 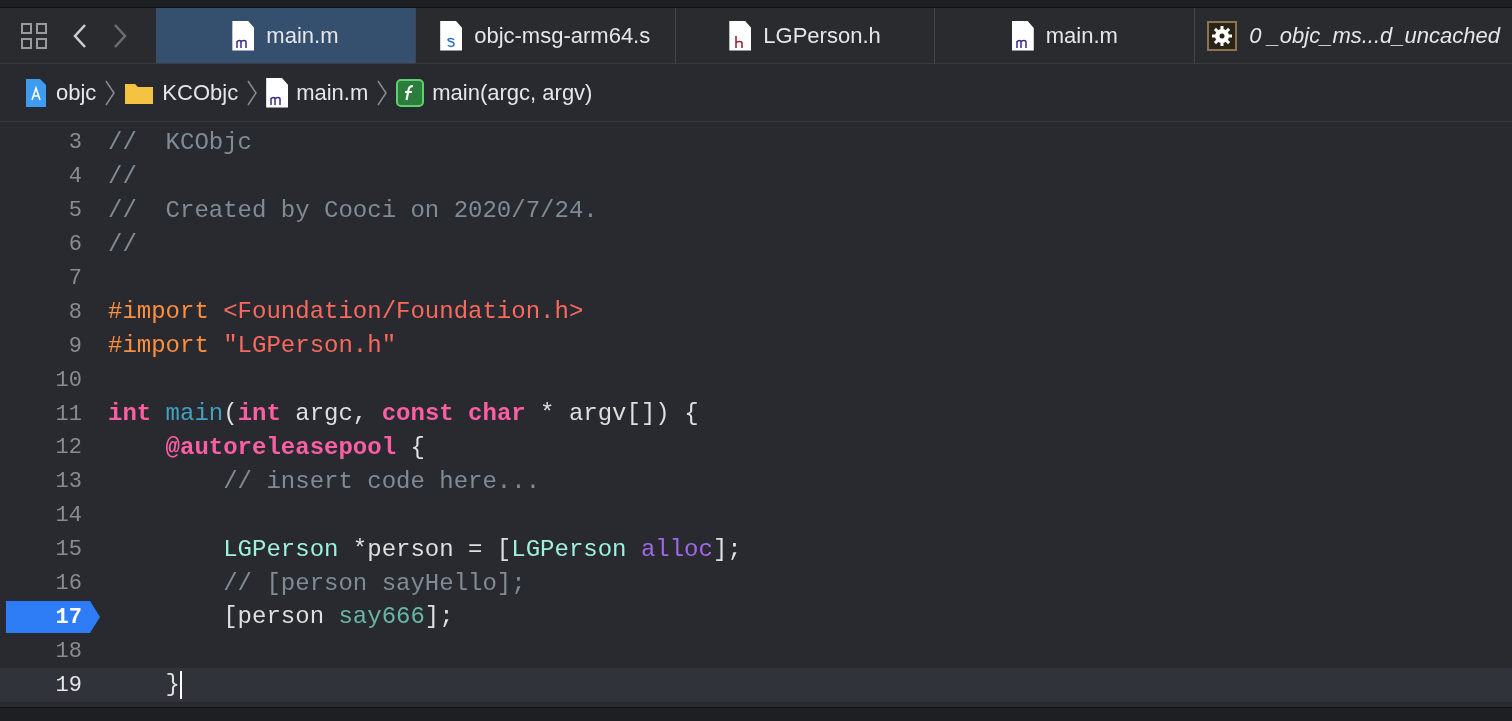 I want to click on line-number: 10, so click(x=68, y=380).